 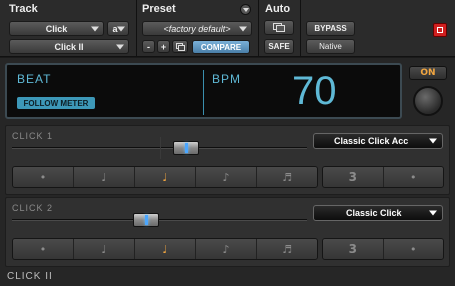 I want to click on click1-sound-dropdown: Classic Click Acc, so click(x=378, y=141).